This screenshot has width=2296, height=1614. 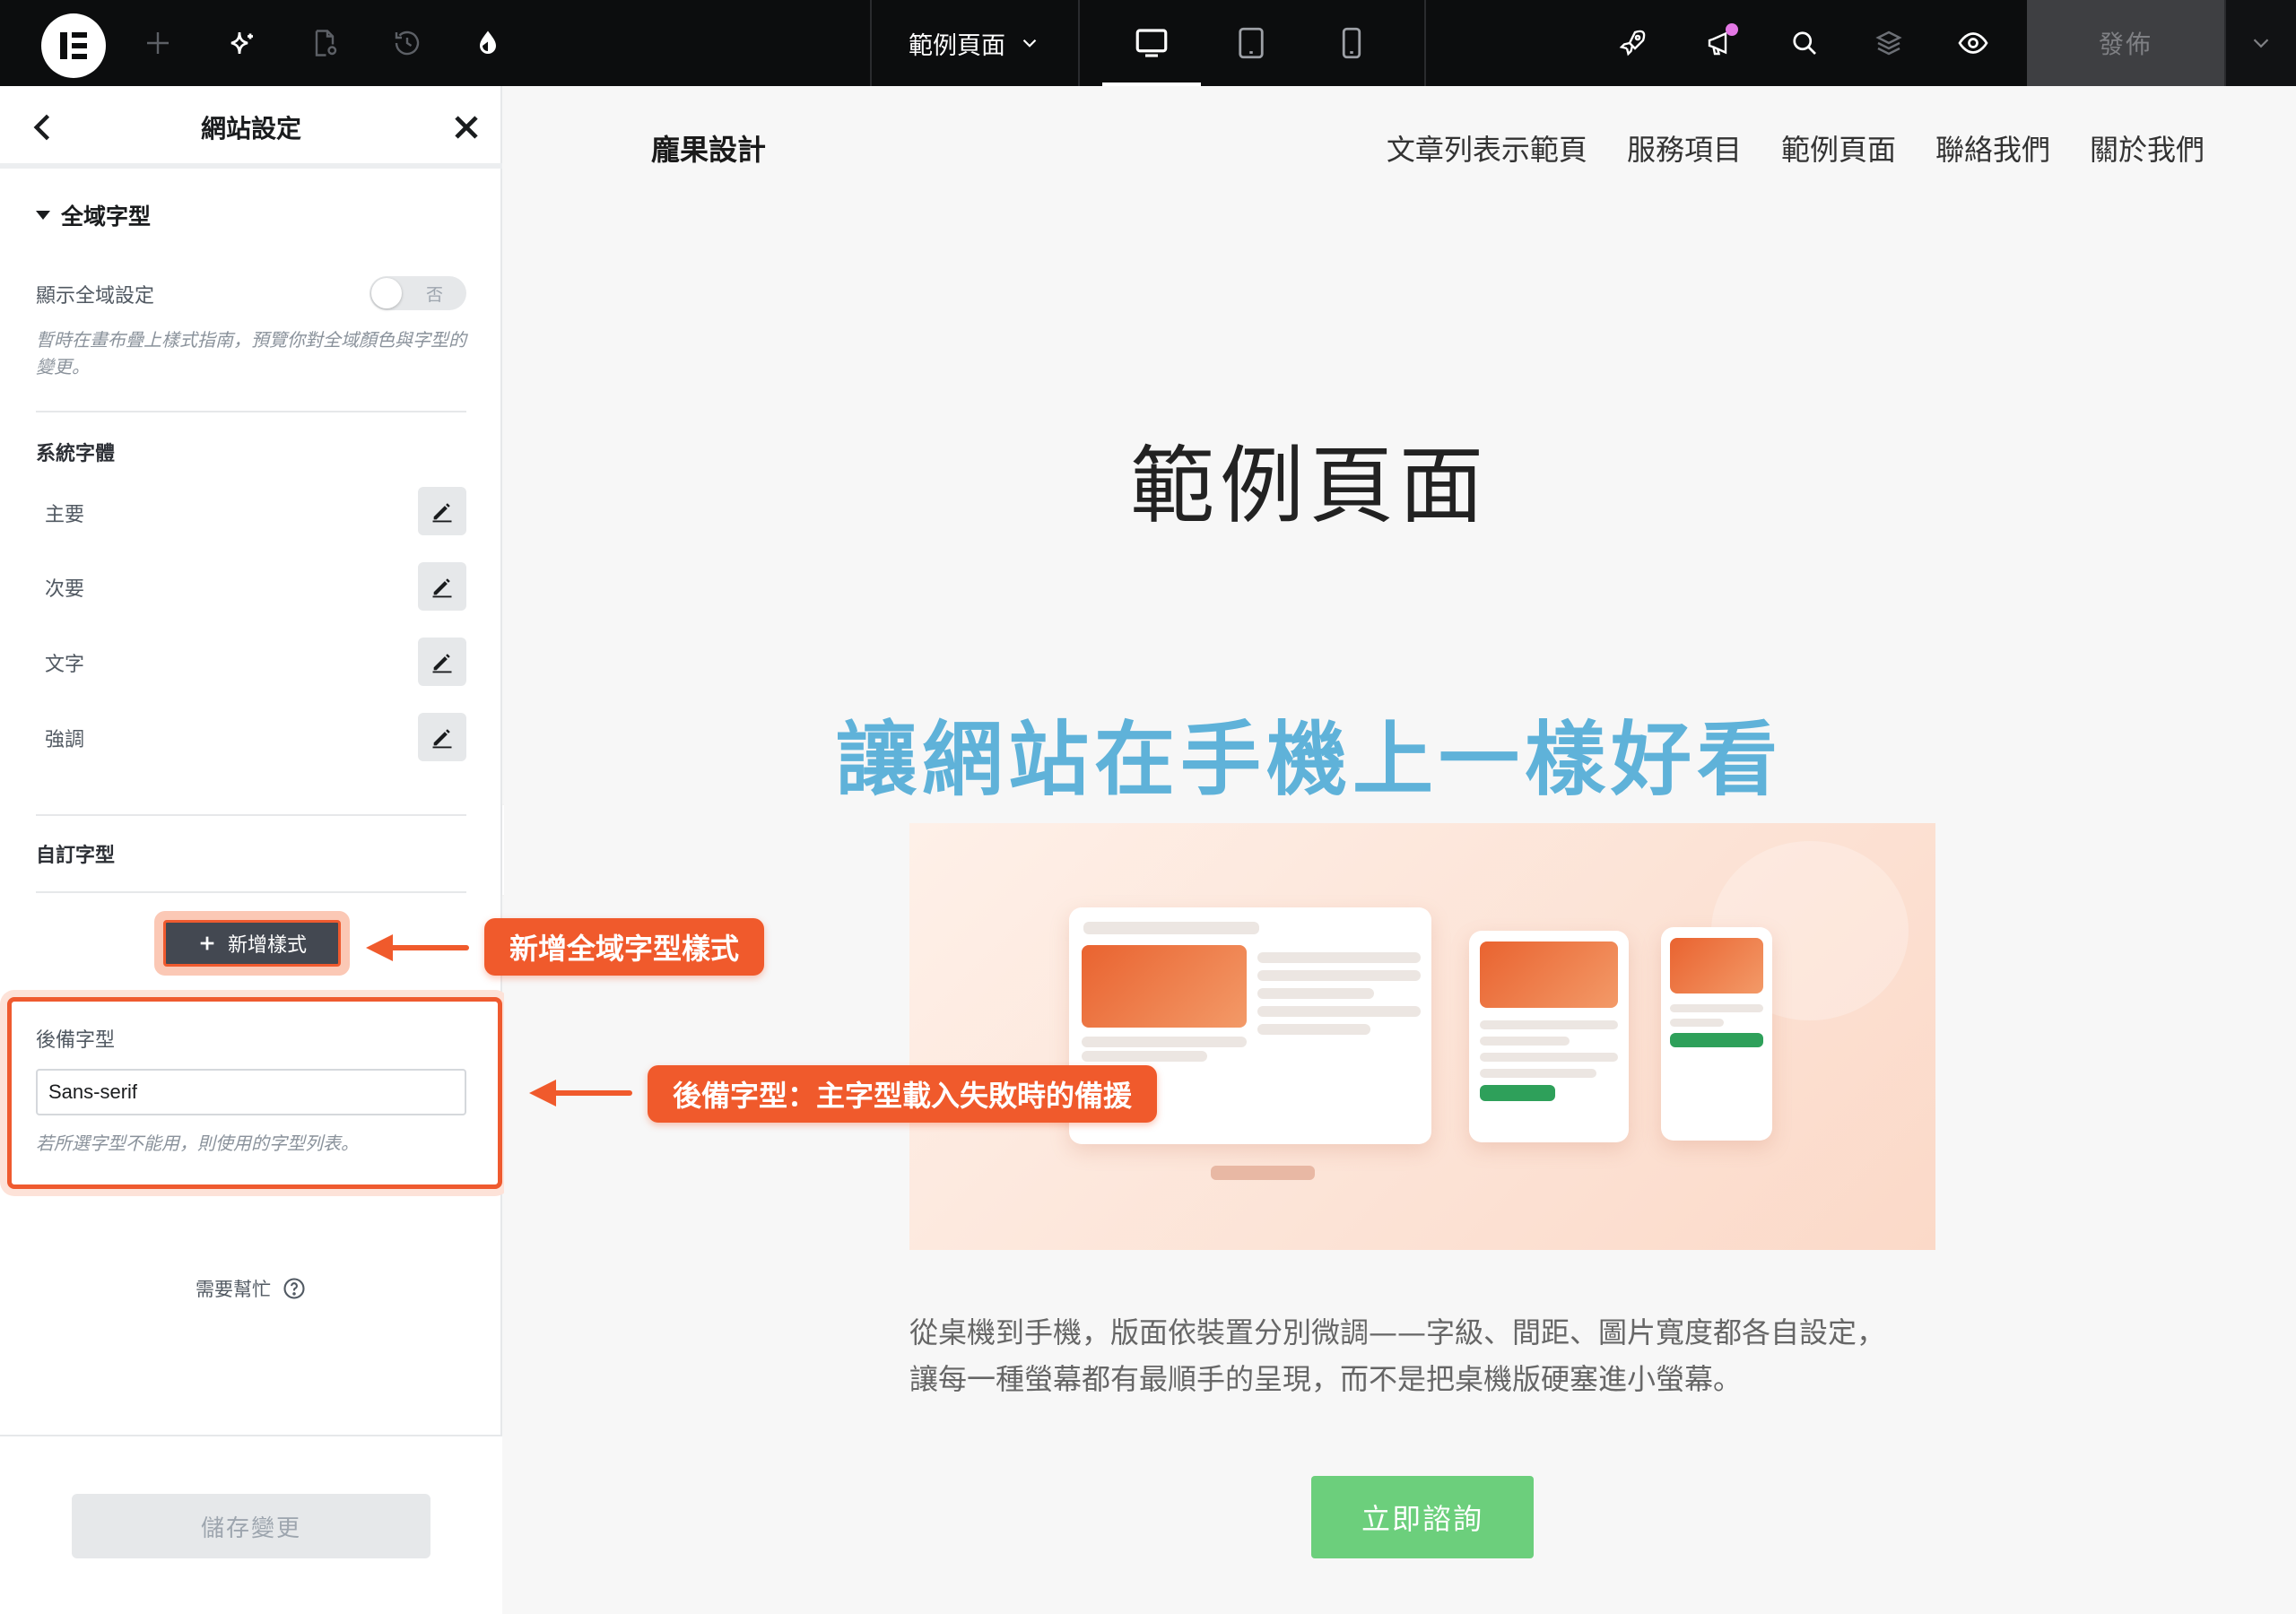 What do you see at coordinates (1549, 1036) in the screenshot?
I see `tablet-mockup` at bounding box center [1549, 1036].